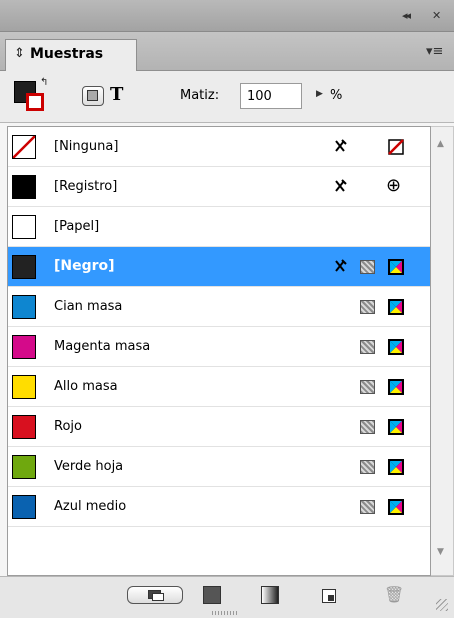  What do you see at coordinates (219, 227) in the screenshot?
I see `swatch-row: [Papel]` at bounding box center [219, 227].